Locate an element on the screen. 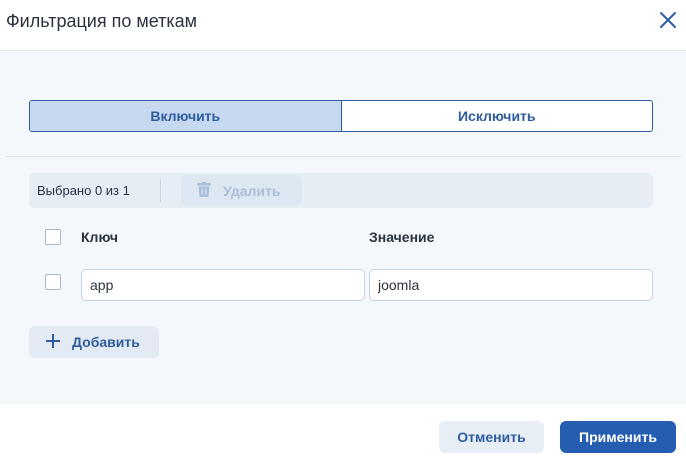  divider is located at coordinates (343, 156).